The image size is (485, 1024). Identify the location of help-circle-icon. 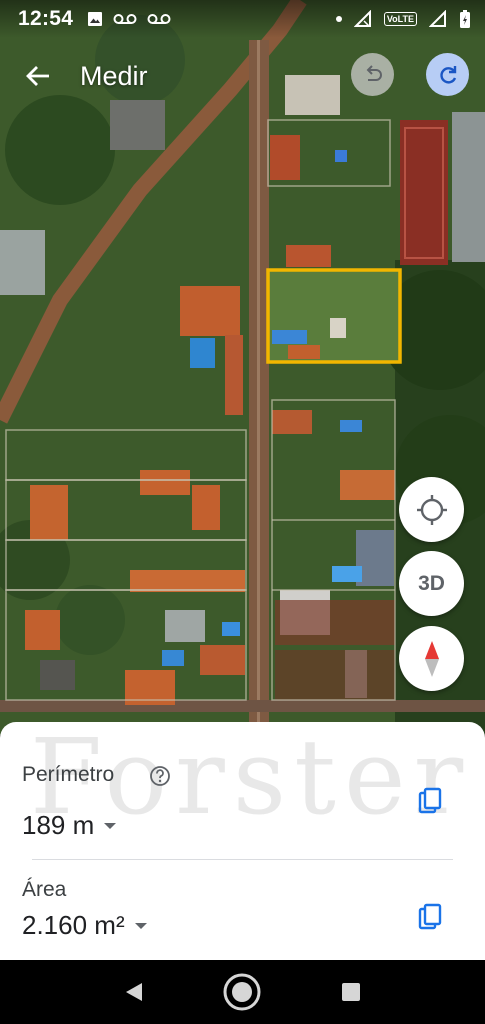
(160, 776).